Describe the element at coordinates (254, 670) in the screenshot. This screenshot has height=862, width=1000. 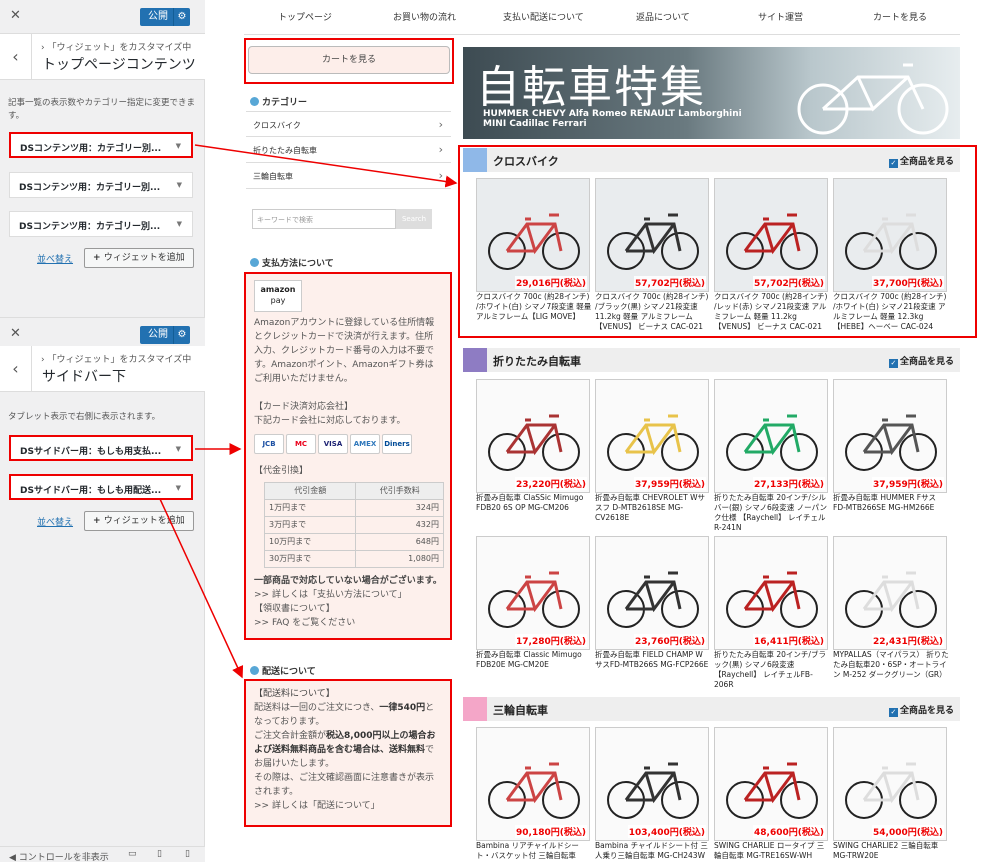
I see `bullet-icon` at that location.